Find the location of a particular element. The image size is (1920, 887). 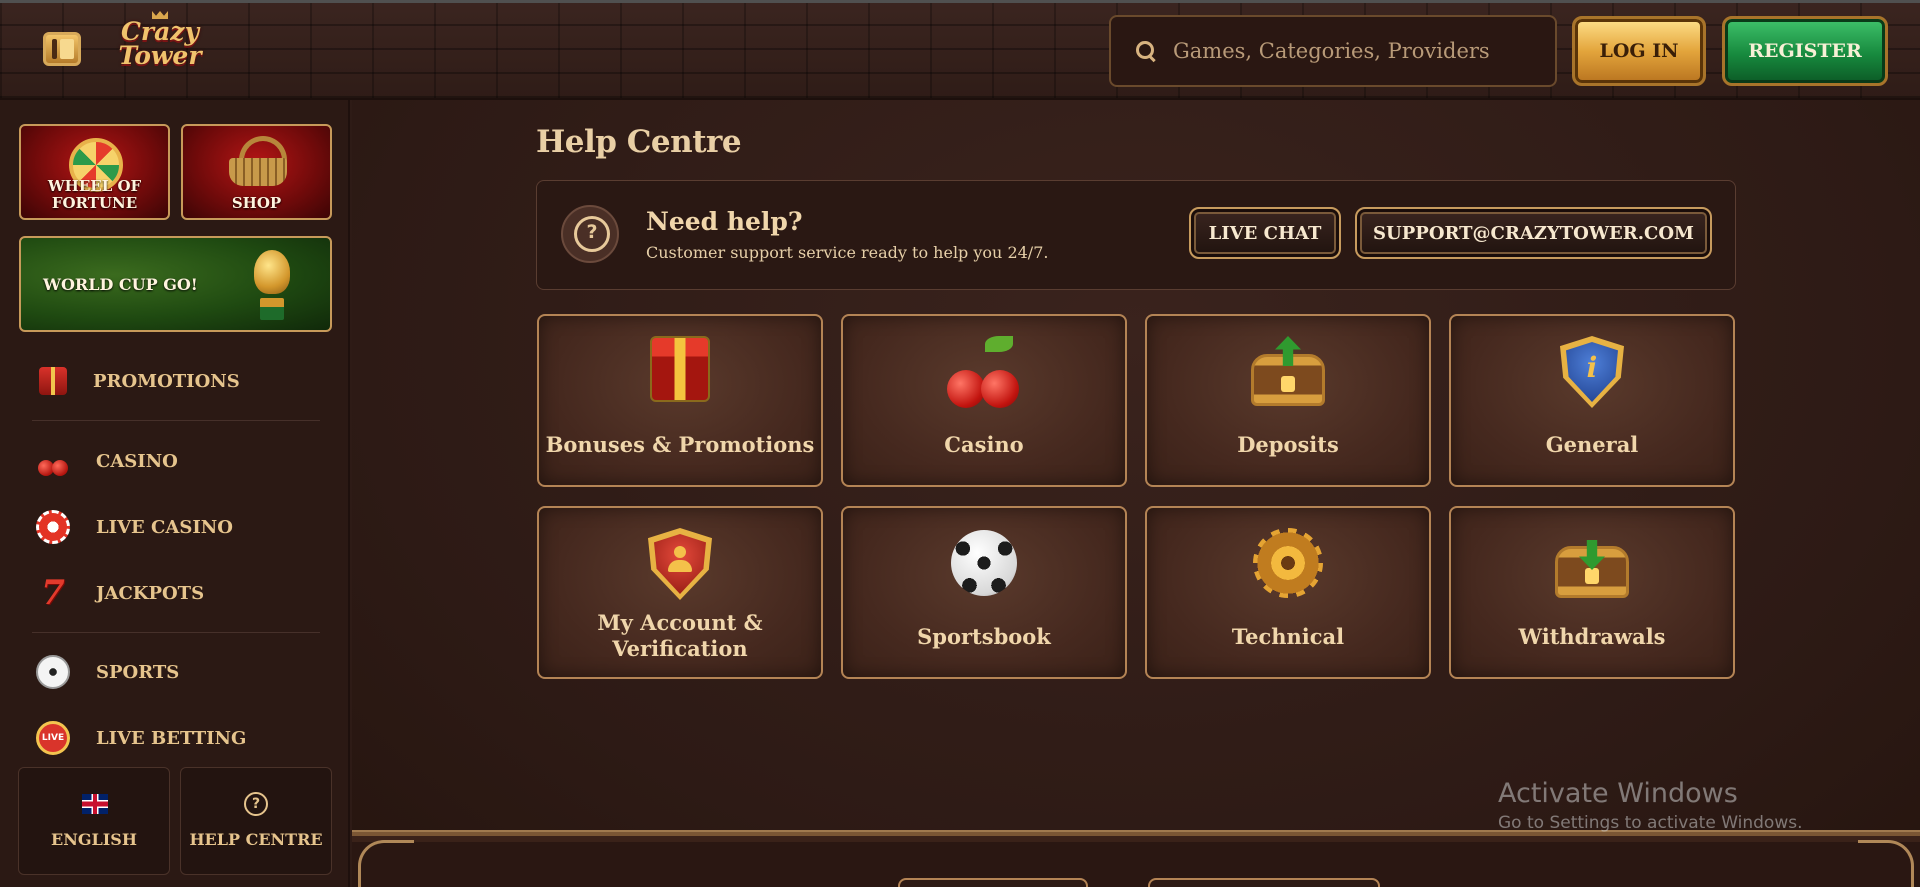

category-card-casino: Casino is located at coordinates (984, 400).